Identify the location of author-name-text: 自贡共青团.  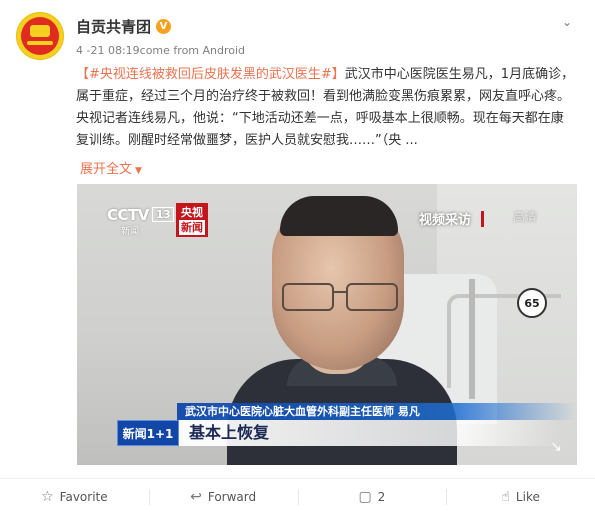
(113, 26).